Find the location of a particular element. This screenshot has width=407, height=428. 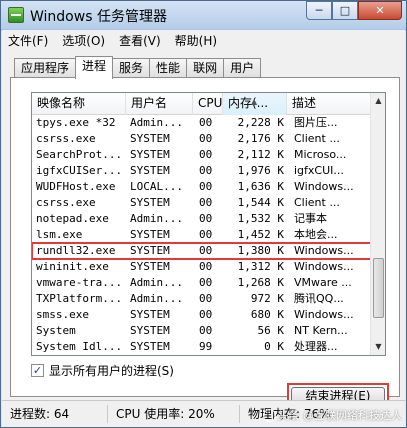

status-process-count: 进程数: 64 is located at coordinates (55, 414).